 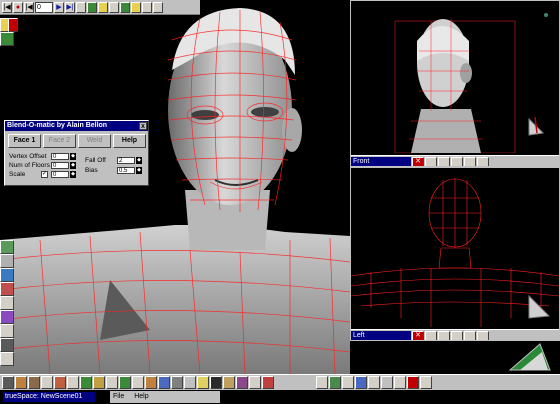 I want to click on dialog-title: Blend-O-matic by Alain Bellon, so click(x=57, y=125).